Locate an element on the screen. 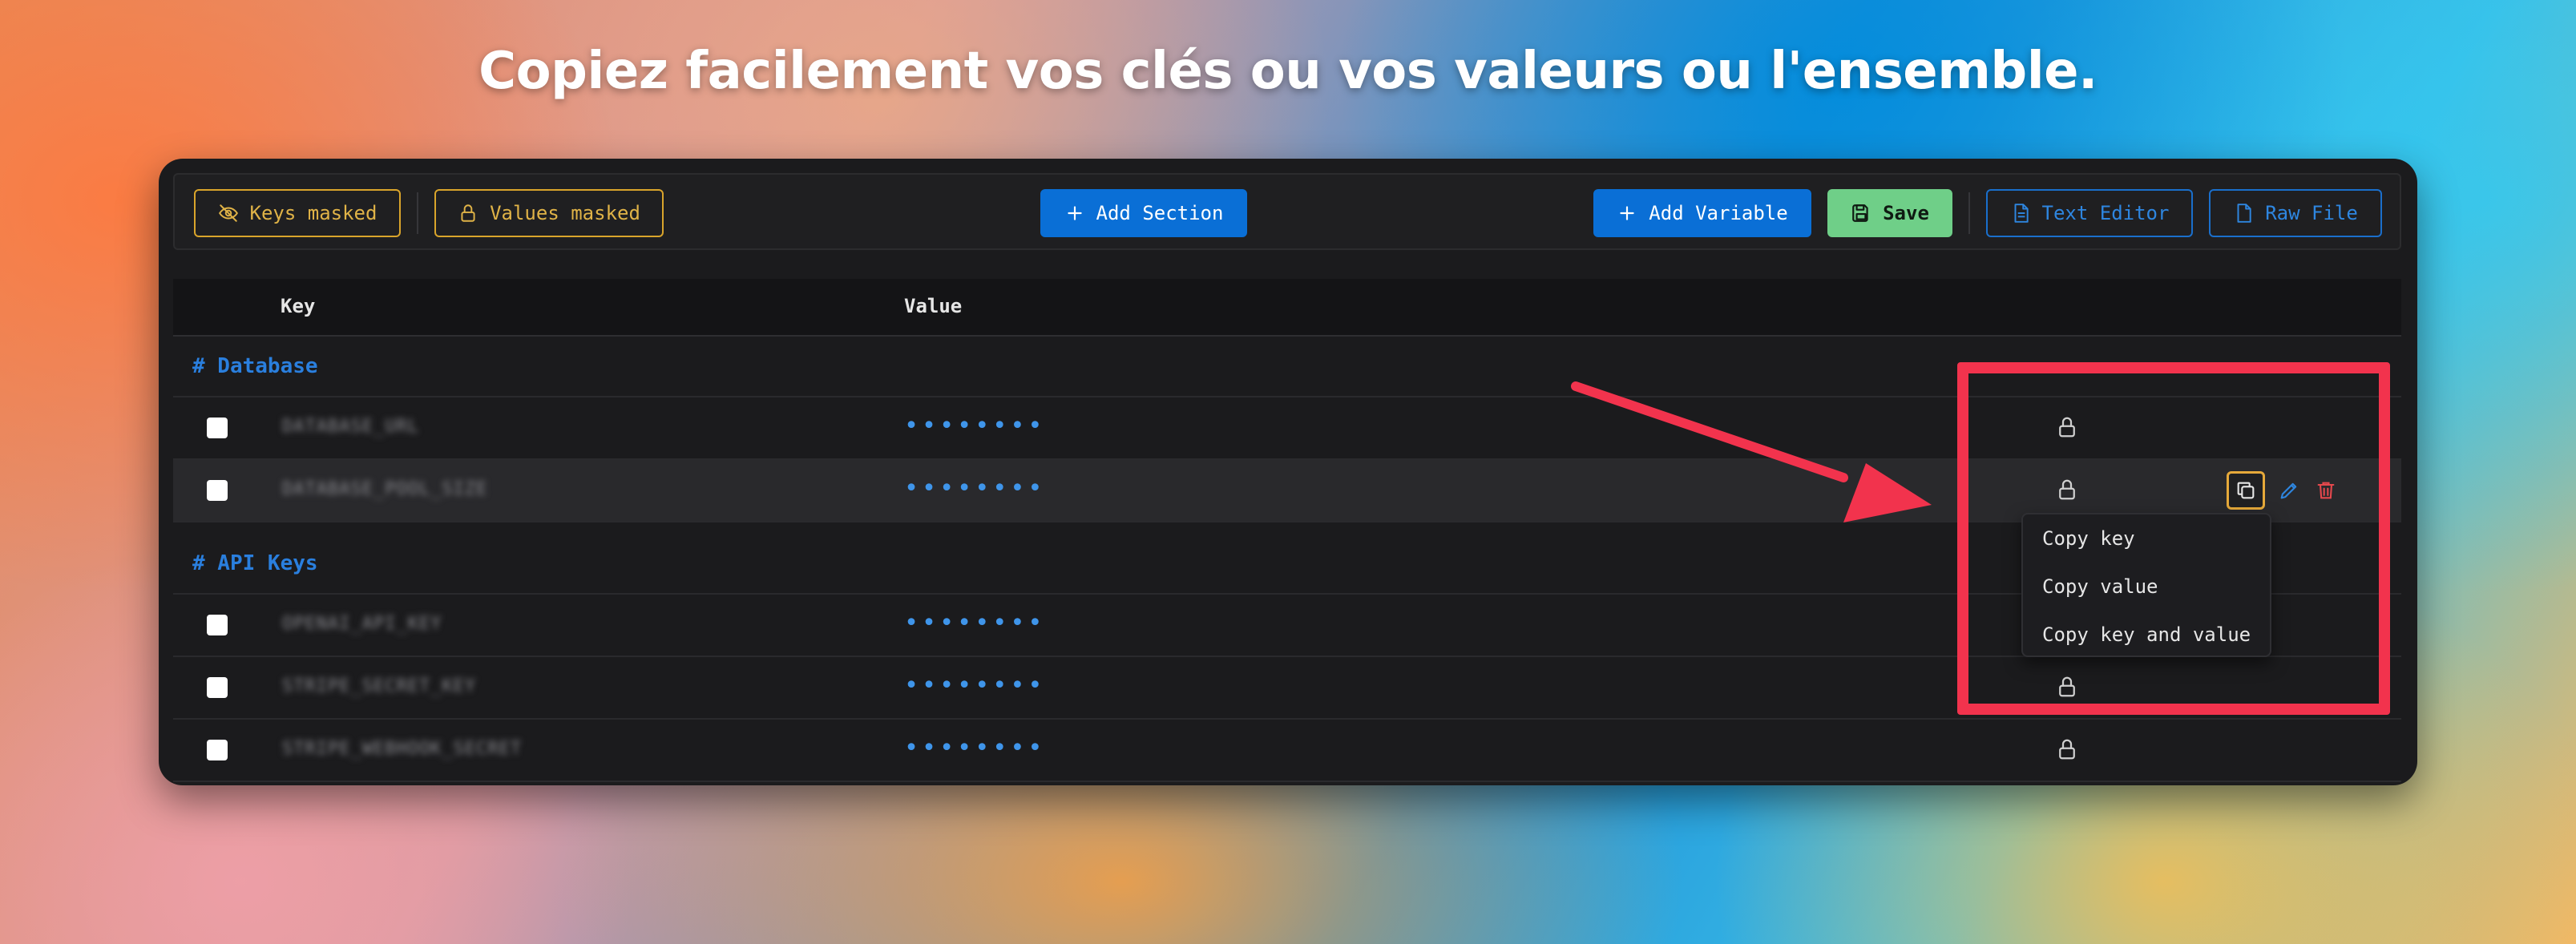  annotation-arrow is located at coordinates (1752, 451).